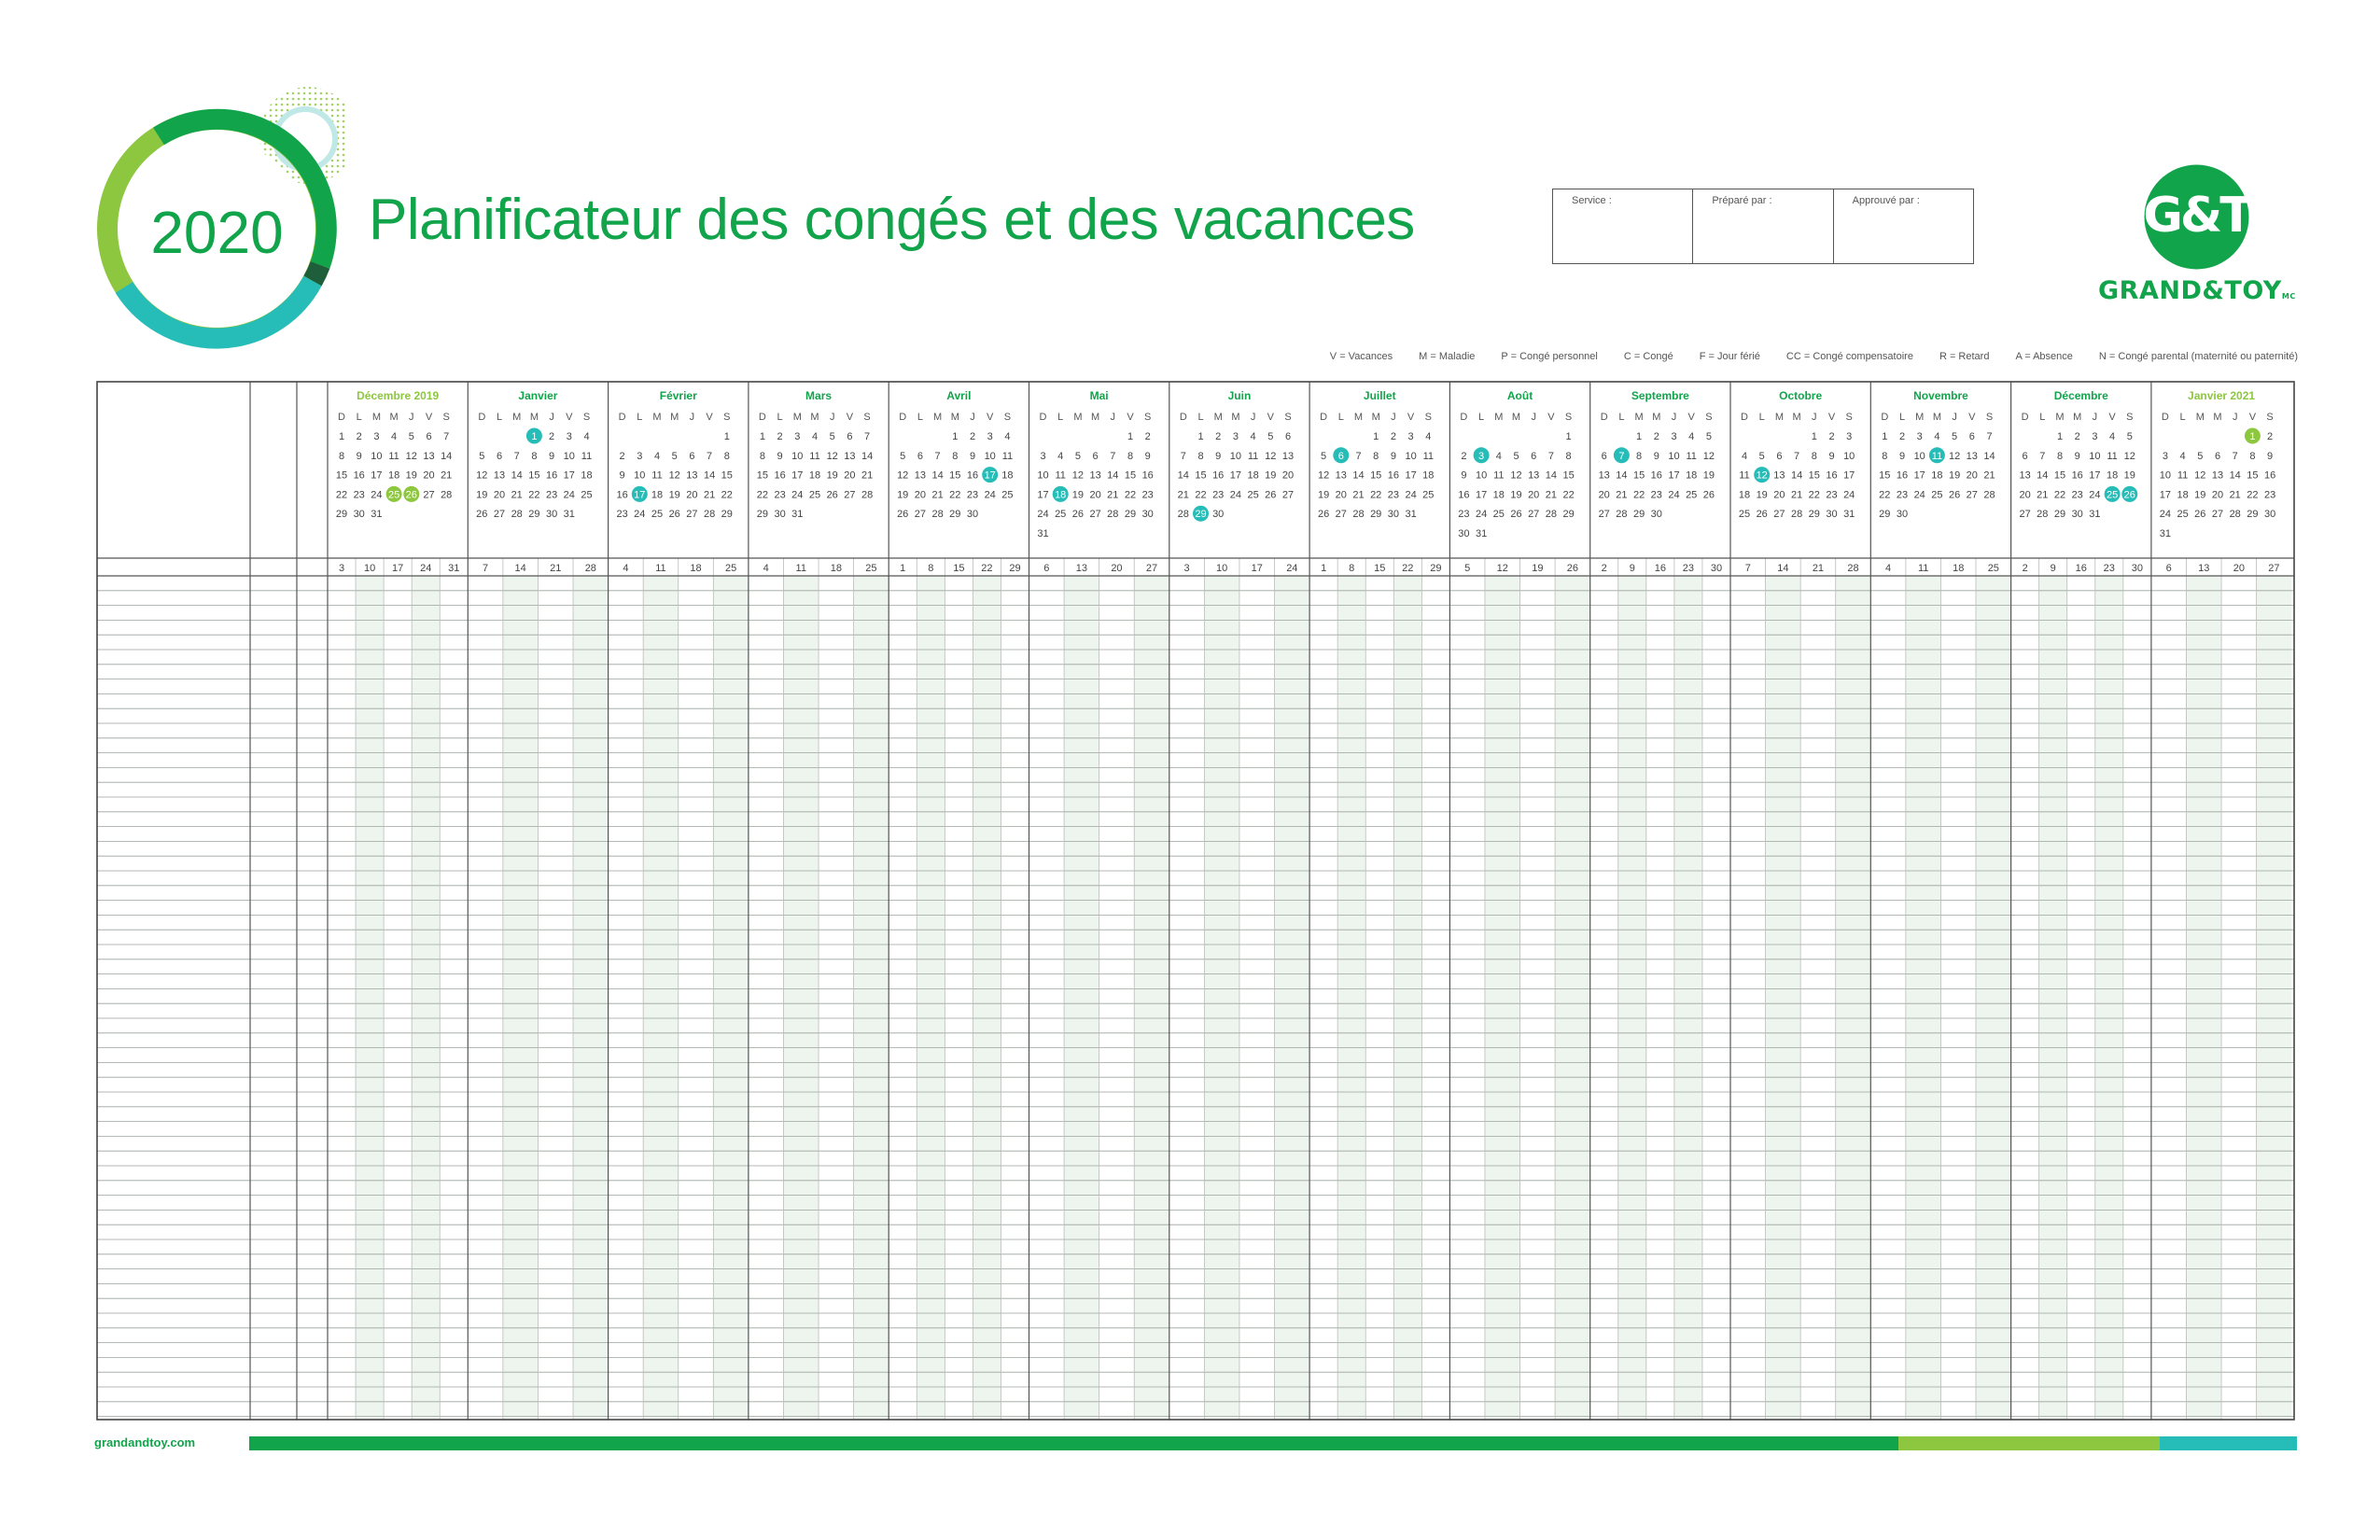  What do you see at coordinates (695, 568) in the screenshot?
I see `week-number: 18` at bounding box center [695, 568].